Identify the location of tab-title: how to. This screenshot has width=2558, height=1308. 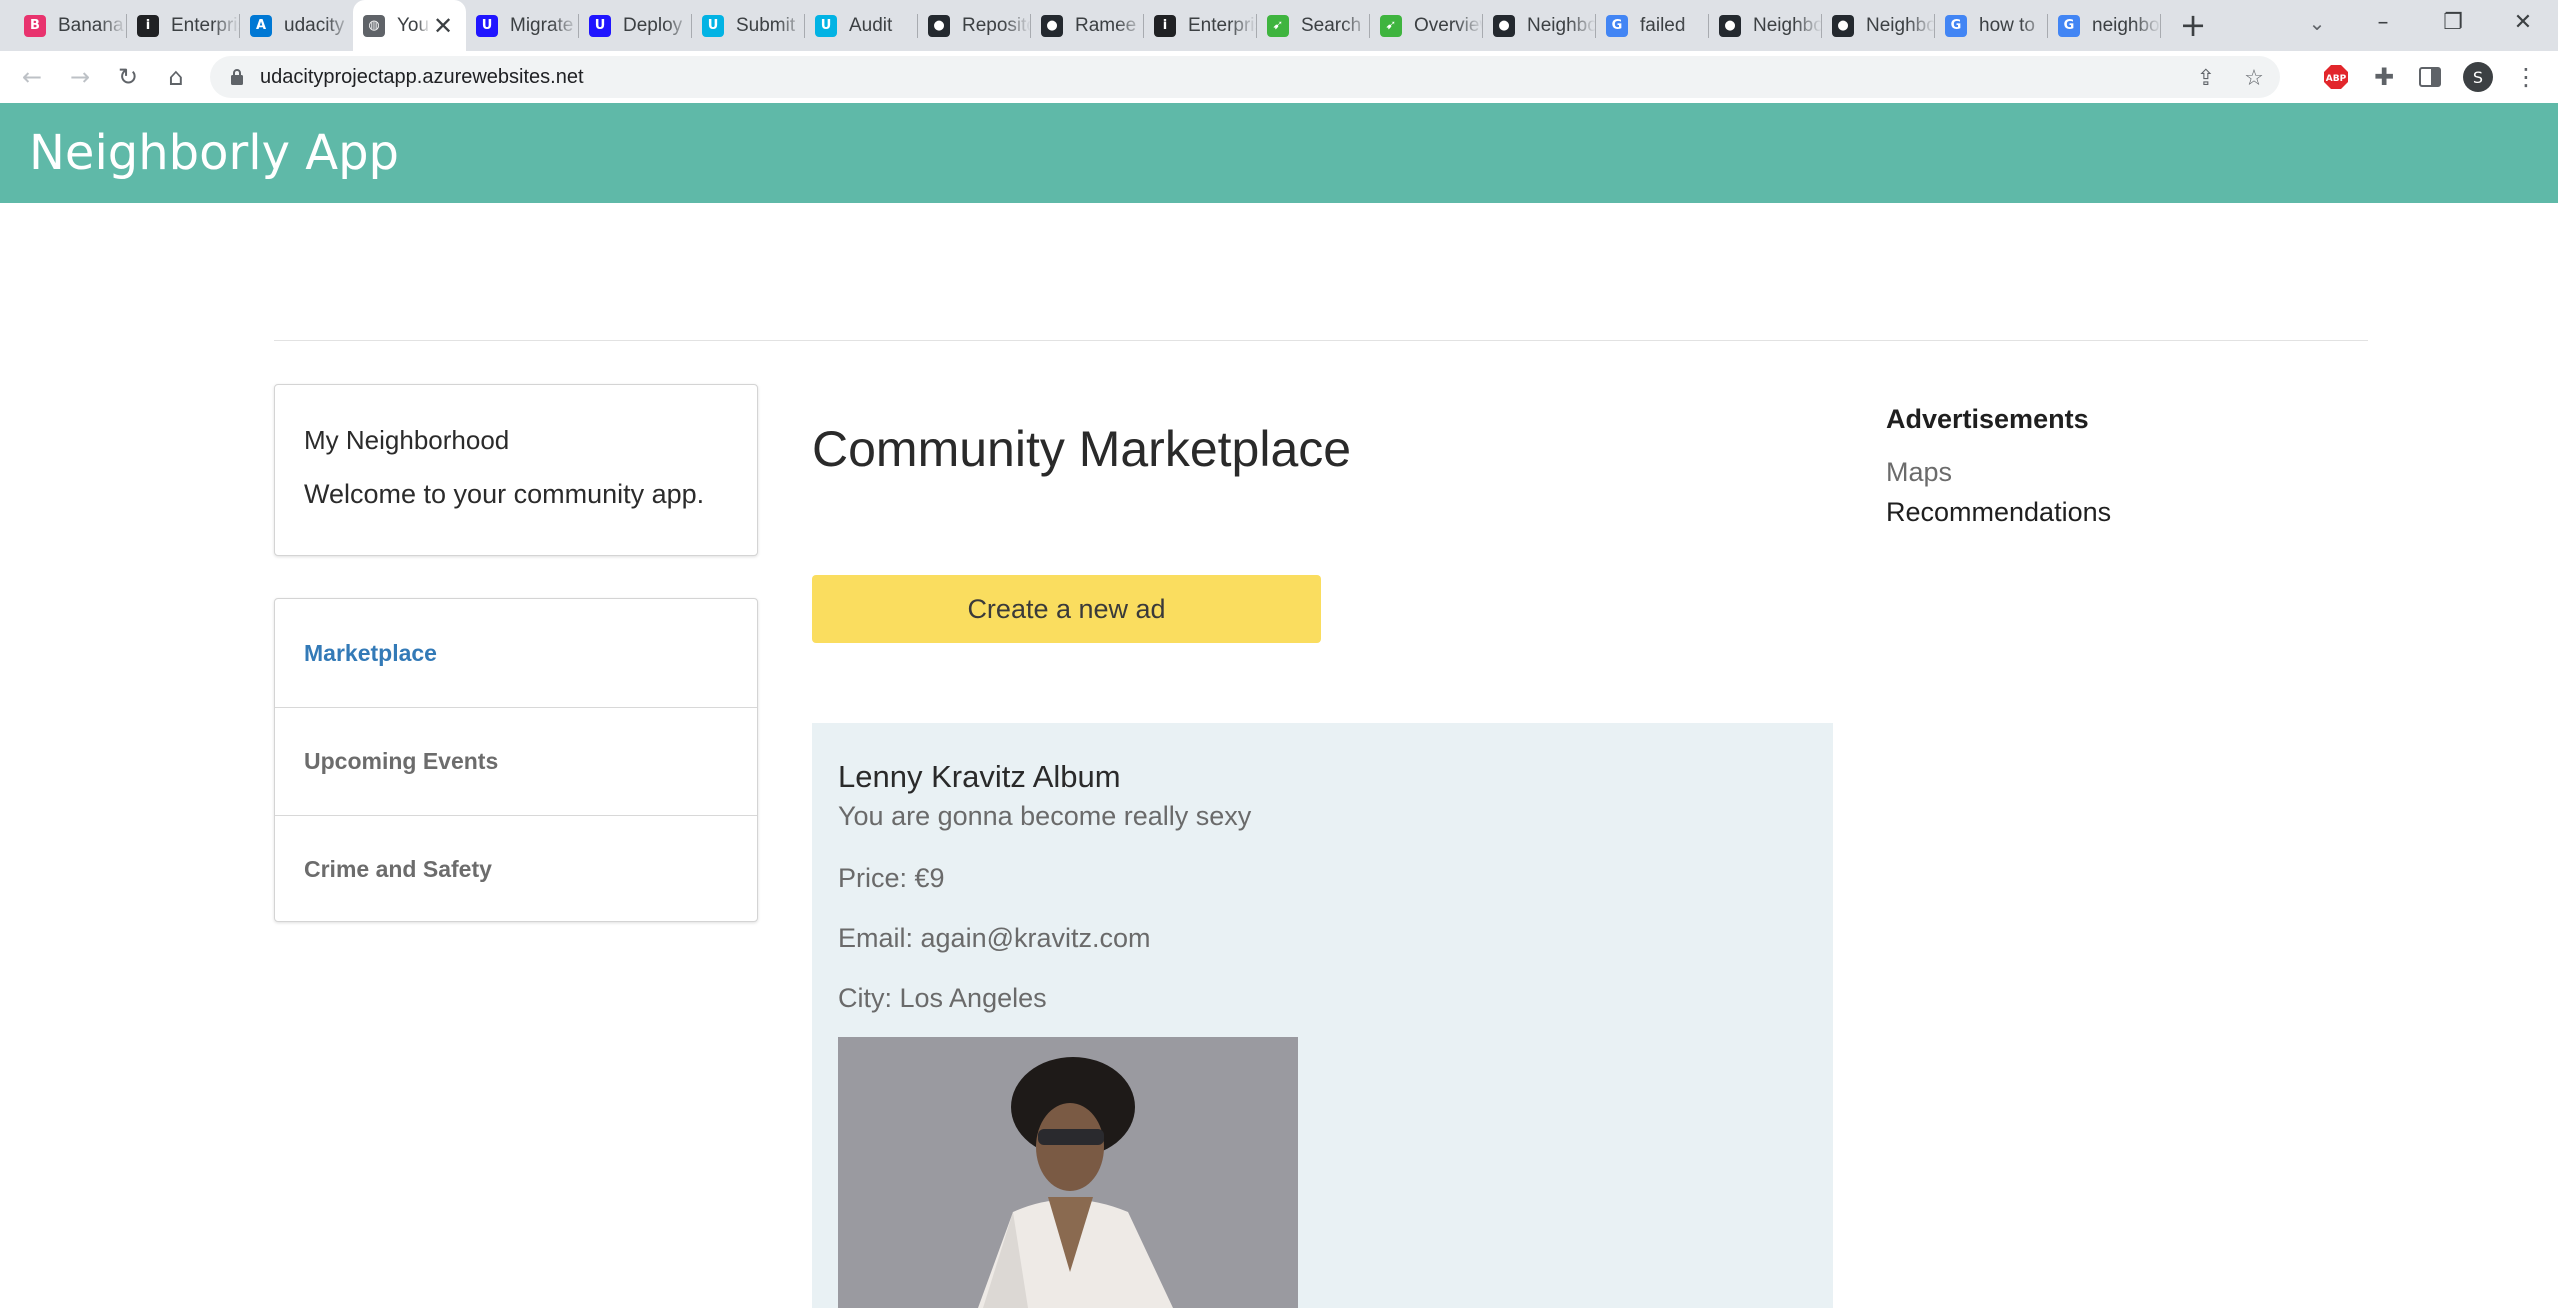
(2007, 25).